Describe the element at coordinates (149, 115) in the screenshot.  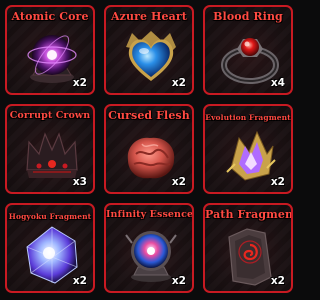
I see `item-name: Cursed Flesh` at that location.